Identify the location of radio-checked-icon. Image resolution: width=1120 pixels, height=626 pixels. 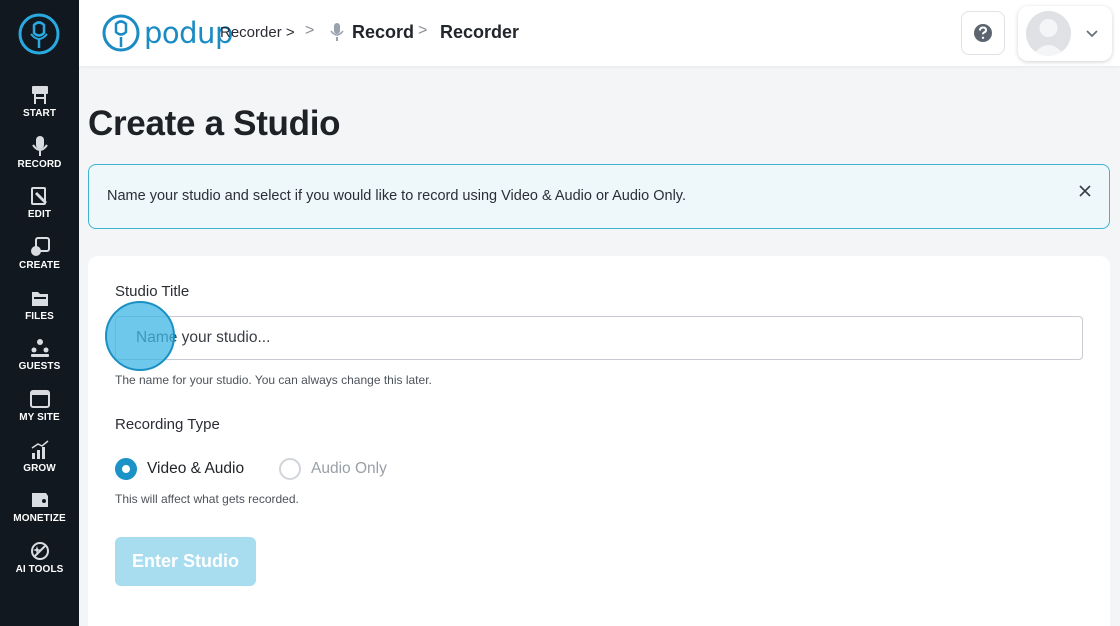
(126, 469).